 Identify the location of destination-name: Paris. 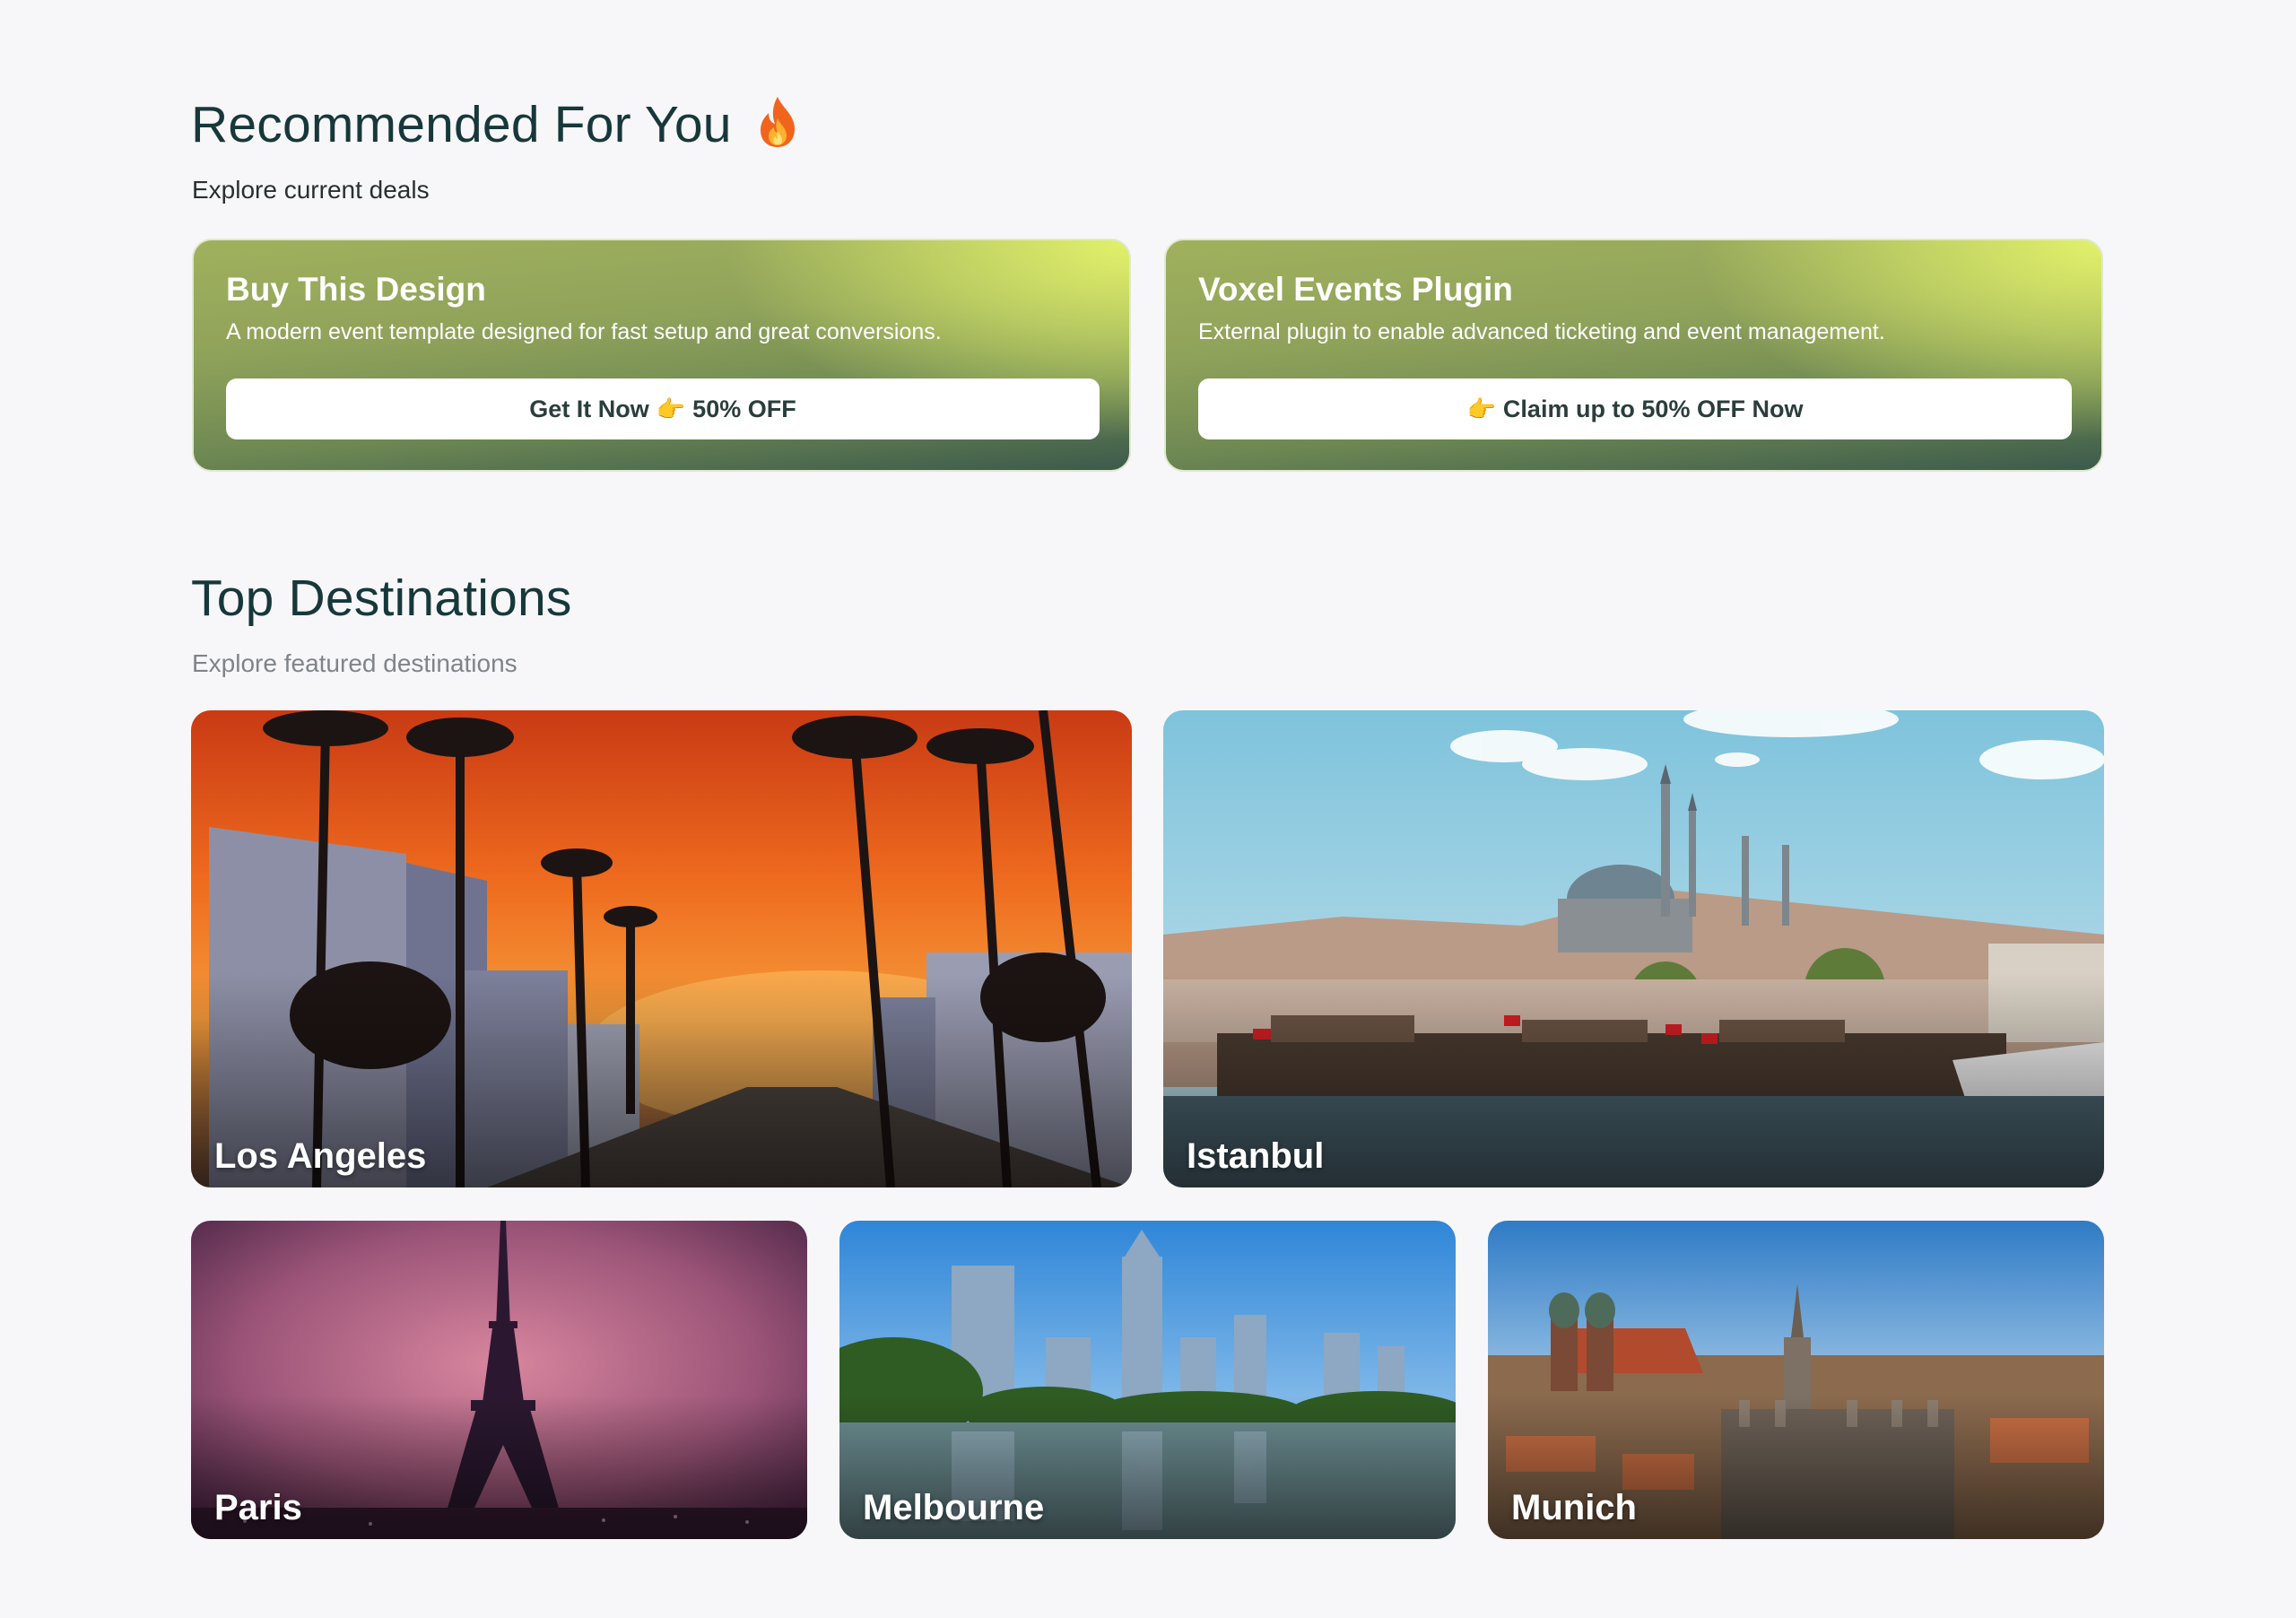
(258, 1507).